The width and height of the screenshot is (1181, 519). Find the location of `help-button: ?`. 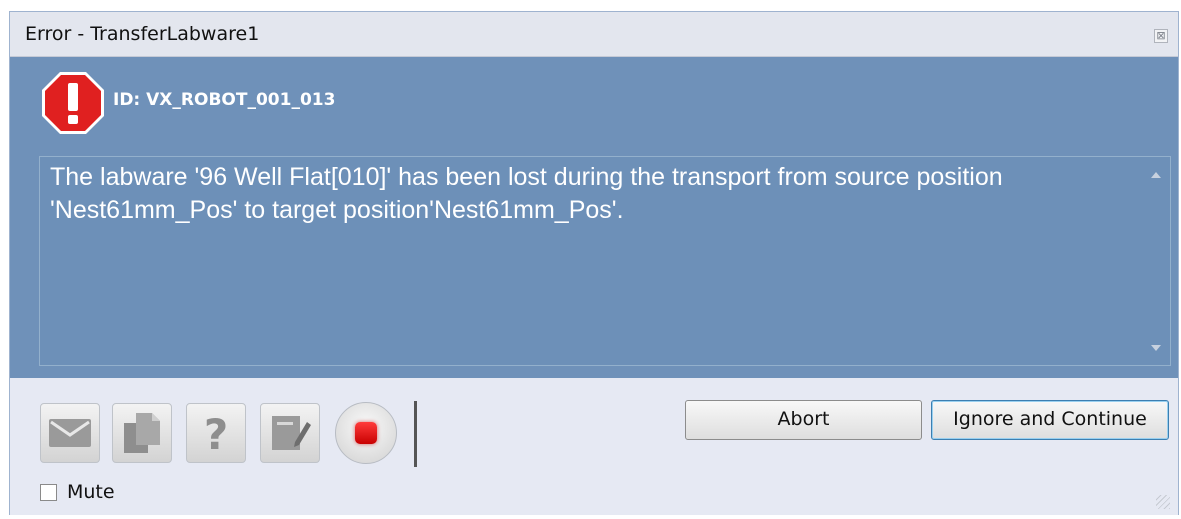

help-button: ? is located at coordinates (216, 433).